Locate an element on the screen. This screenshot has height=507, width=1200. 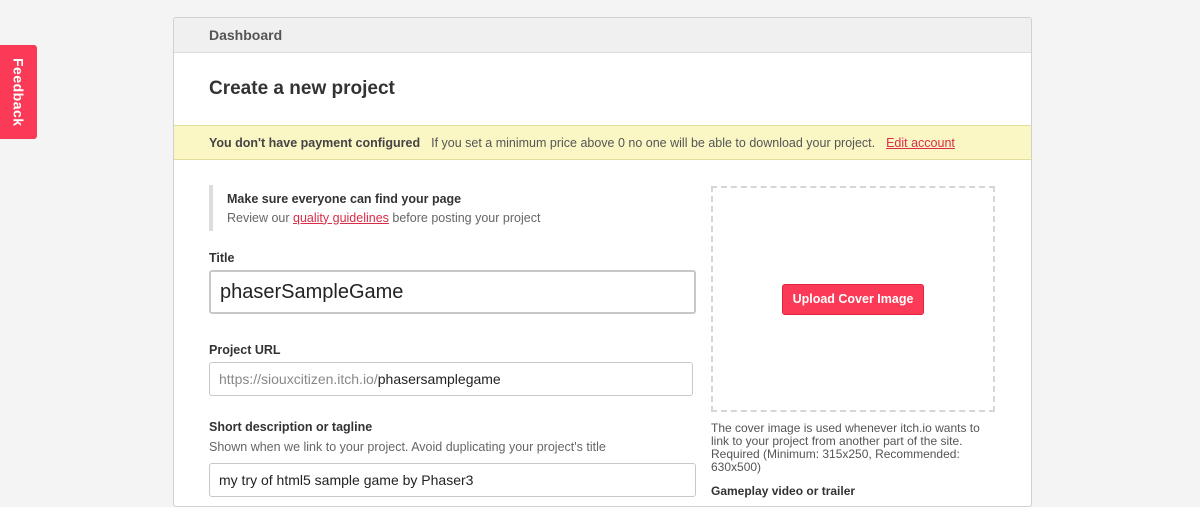
guidelines-title: Make sure everyone can find your page is located at coordinates (344, 198).